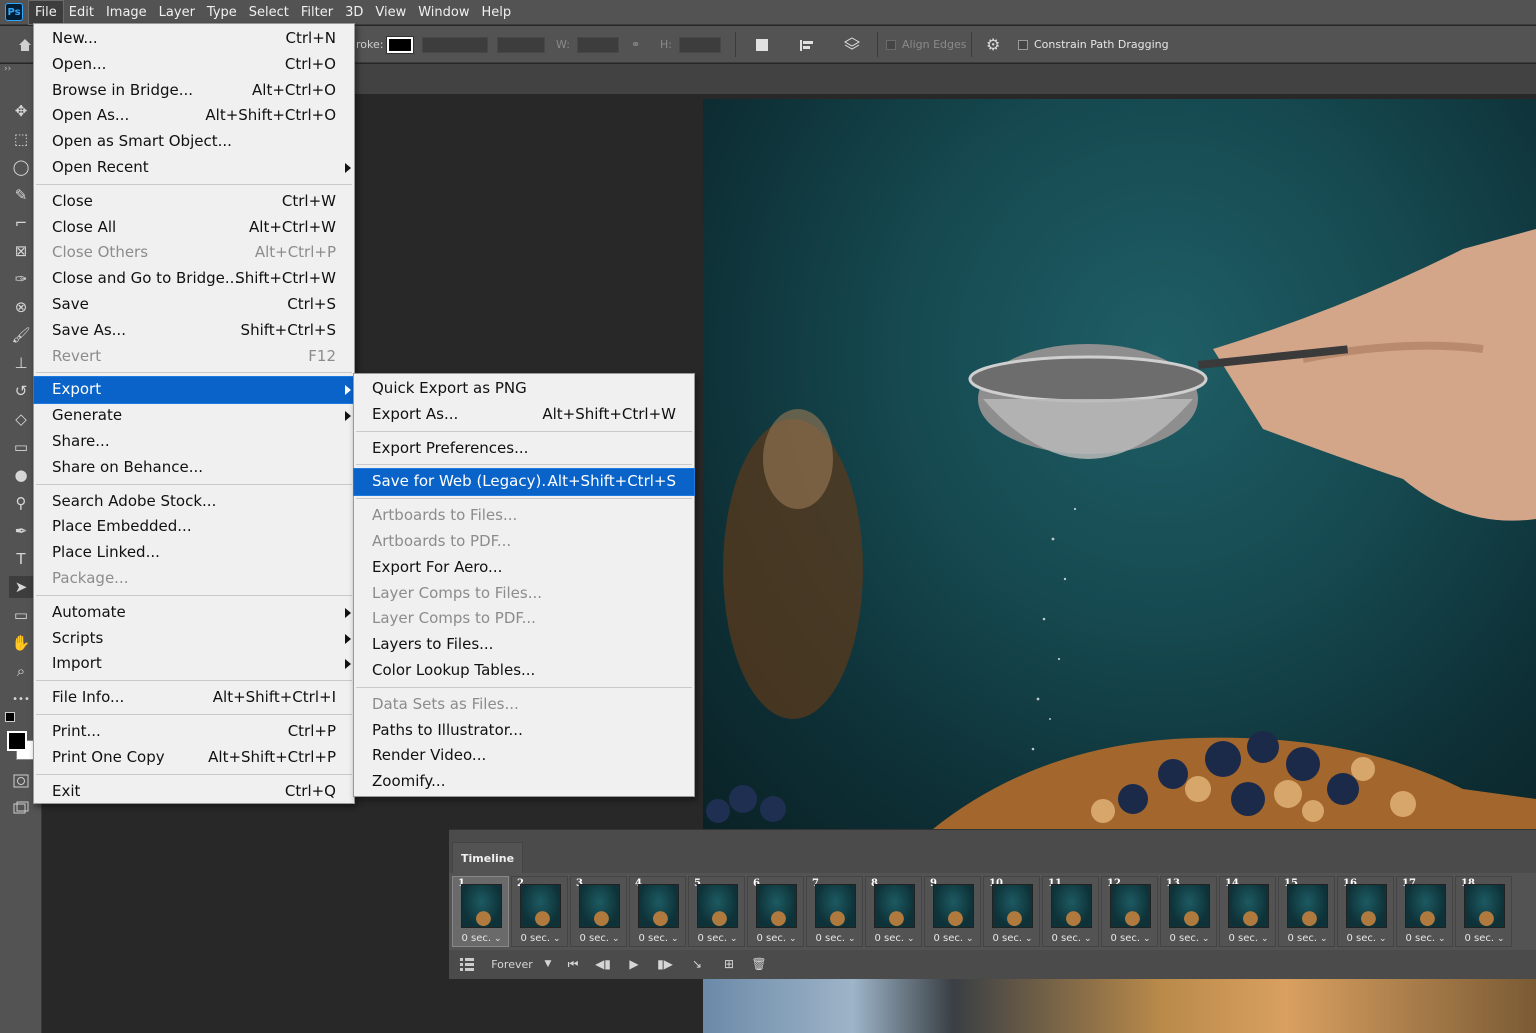 Image resolution: width=1536 pixels, height=1033 pixels. What do you see at coordinates (222, 12) in the screenshot?
I see `menu-type: Type` at bounding box center [222, 12].